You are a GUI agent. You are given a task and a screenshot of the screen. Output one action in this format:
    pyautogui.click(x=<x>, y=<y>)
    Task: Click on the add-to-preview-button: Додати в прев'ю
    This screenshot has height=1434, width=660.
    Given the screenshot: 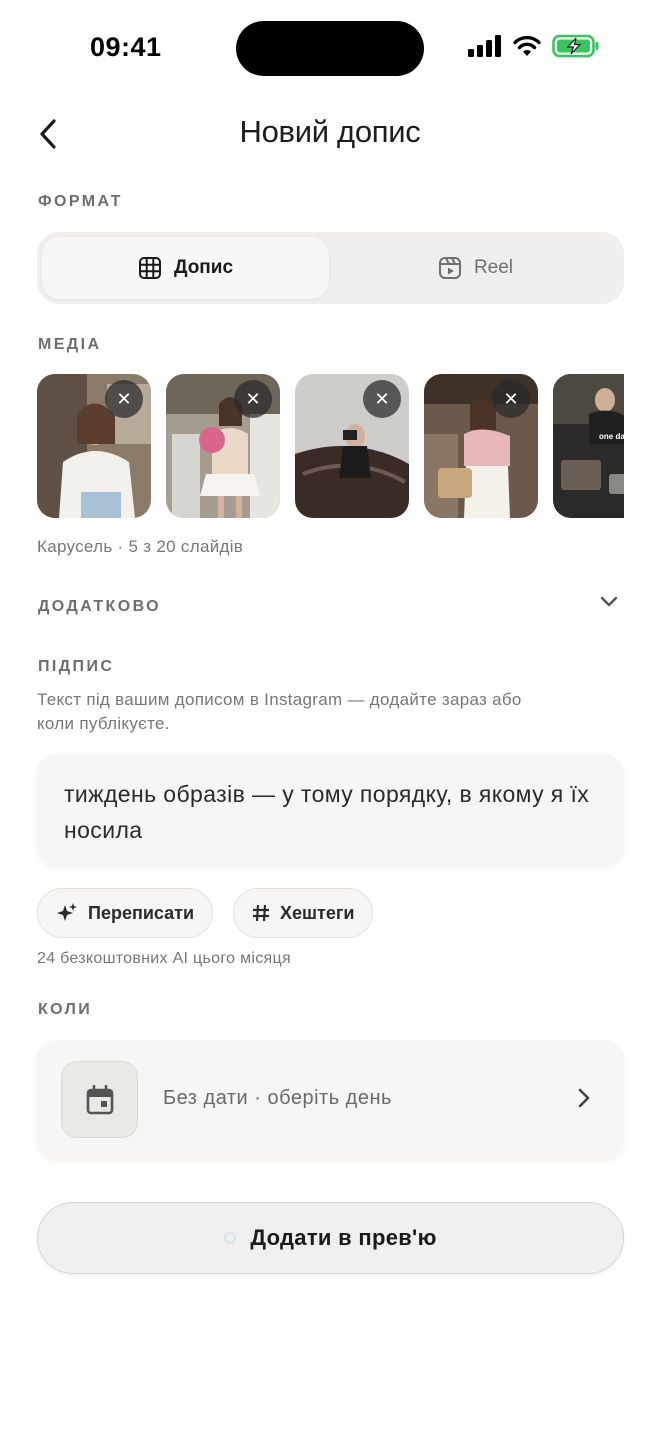 What is the action you would take?
    pyautogui.click(x=330, y=1238)
    